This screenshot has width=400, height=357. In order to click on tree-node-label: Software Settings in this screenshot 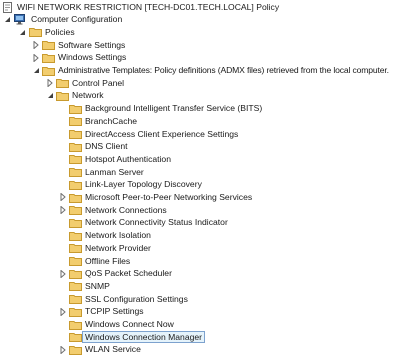, I will do `click(92, 44)`.